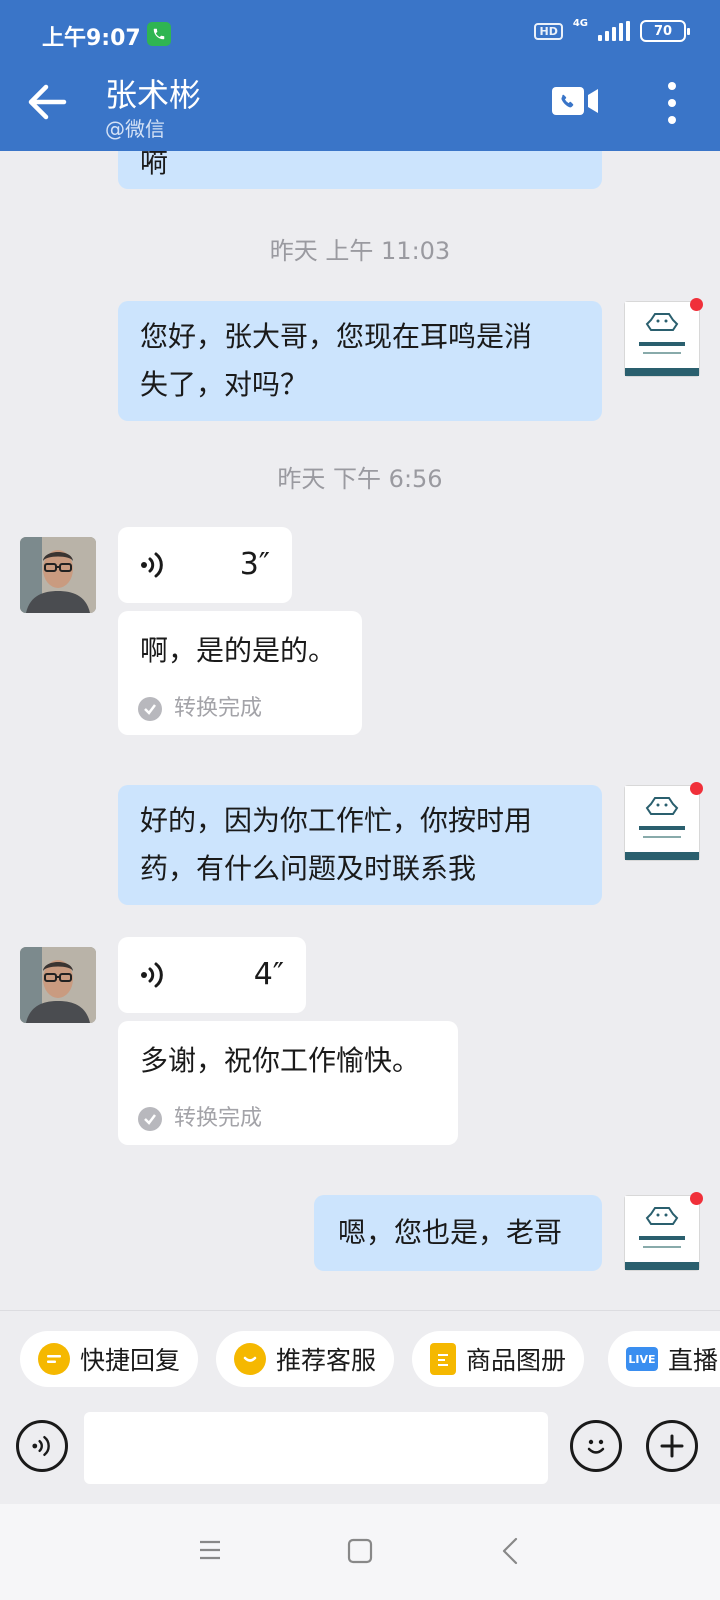 The height and width of the screenshot is (1600, 720). Describe the element at coordinates (254, 564) in the screenshot. I see `voice-duration: 3″` at that location.